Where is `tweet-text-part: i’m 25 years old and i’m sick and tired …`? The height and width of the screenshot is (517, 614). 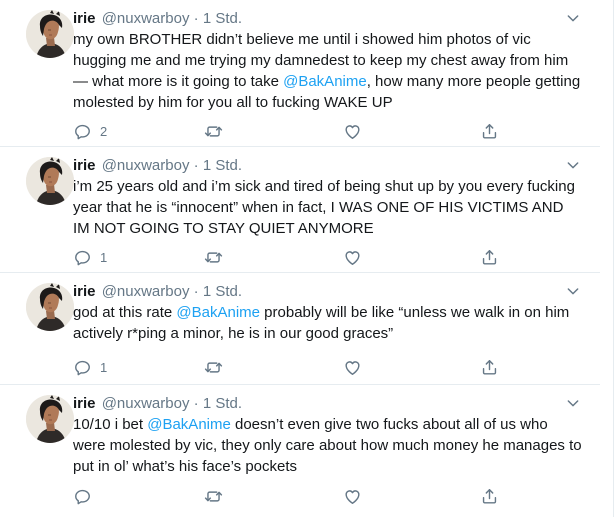 tweet-text-part: i’m 25 years old and i’m sick and tired … is located at coordinates (324, 207).